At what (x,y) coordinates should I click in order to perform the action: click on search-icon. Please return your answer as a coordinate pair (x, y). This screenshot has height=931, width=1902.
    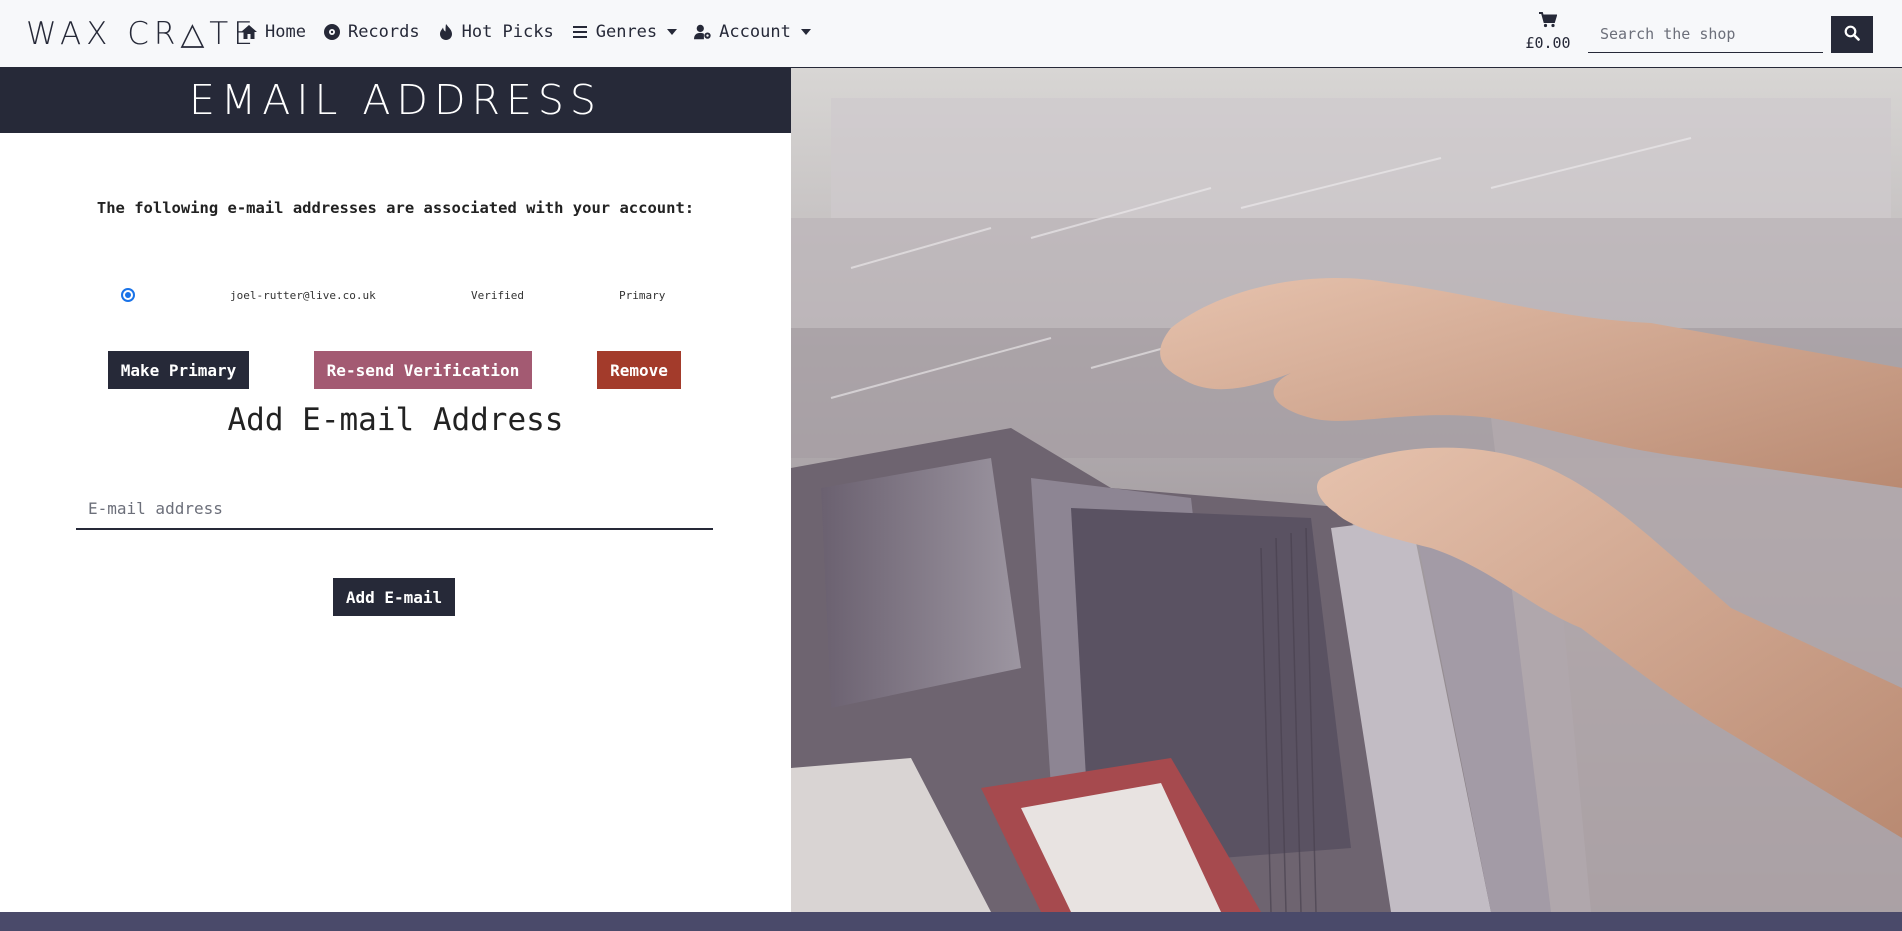
    Looking at the image, I should click on (1852, 34).